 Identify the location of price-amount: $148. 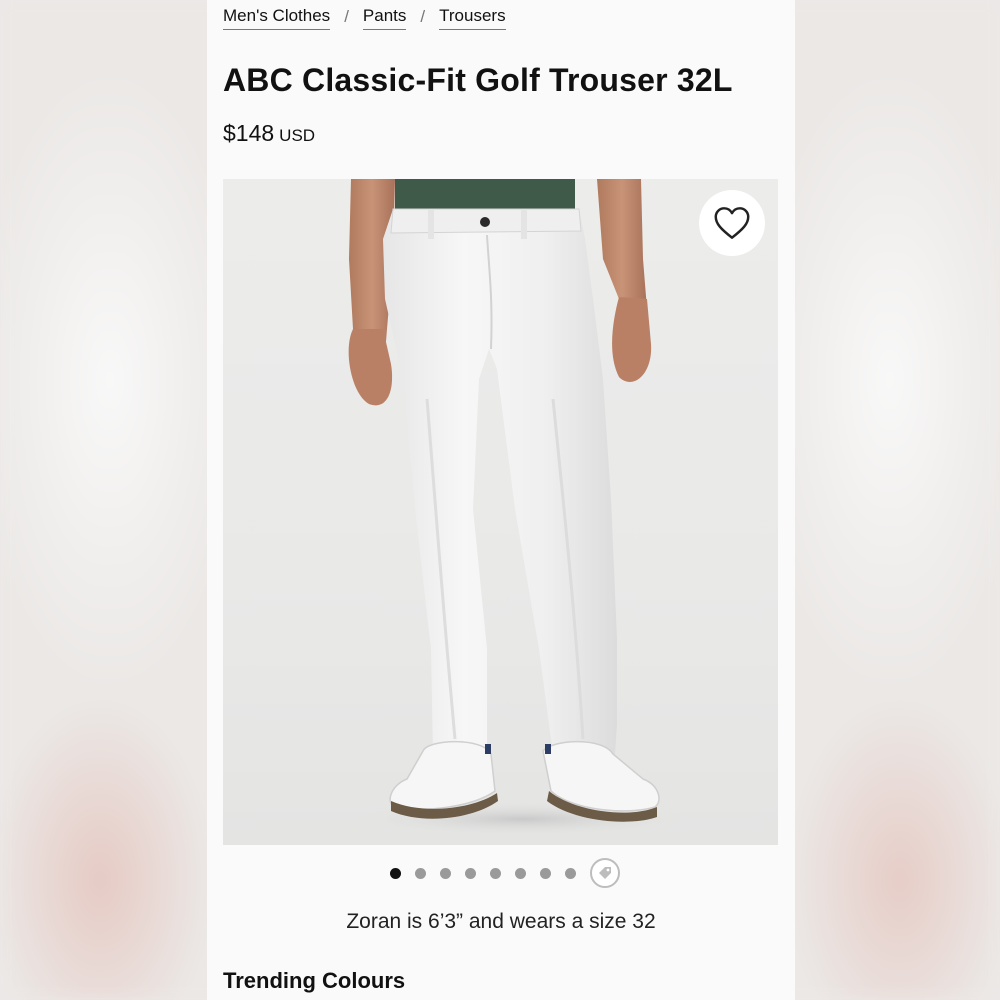
(249, 133).